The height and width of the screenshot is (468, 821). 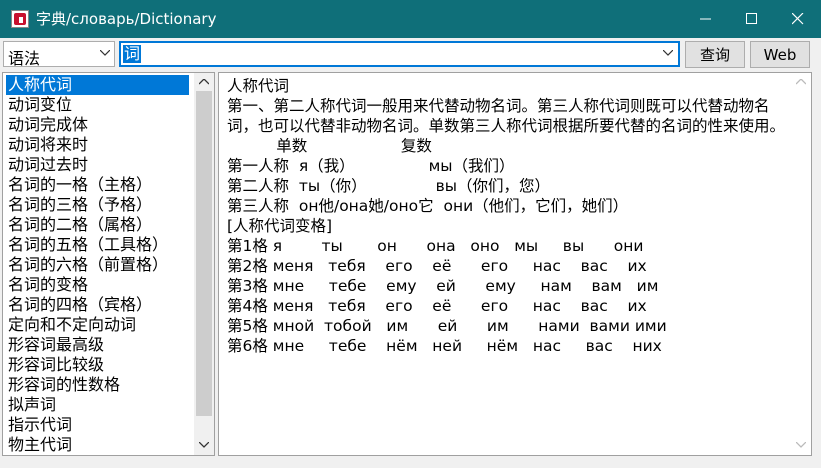 What do you see at coordinates (97, 425) in the screenshot?
I see `list-item: 指示代词` at bounding box center [97, 425].